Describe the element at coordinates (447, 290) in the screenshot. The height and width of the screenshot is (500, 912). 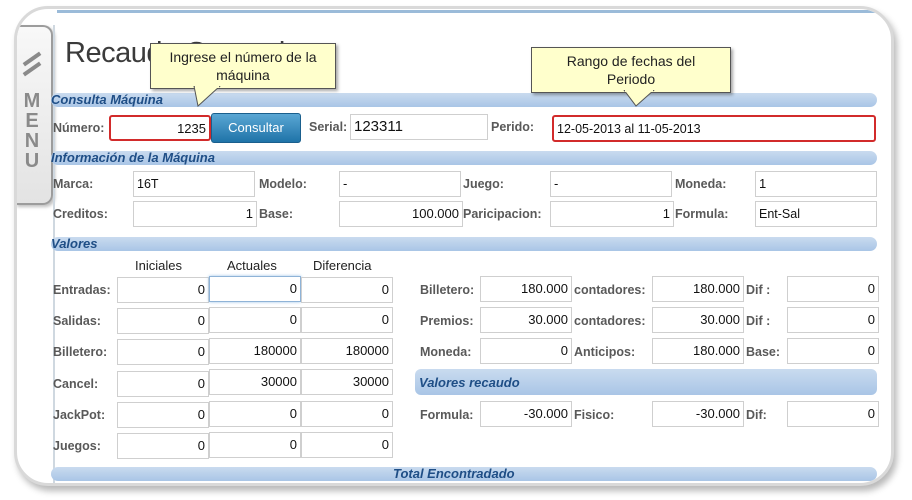
I see `right-billetero-label: Billetero:` at that location.